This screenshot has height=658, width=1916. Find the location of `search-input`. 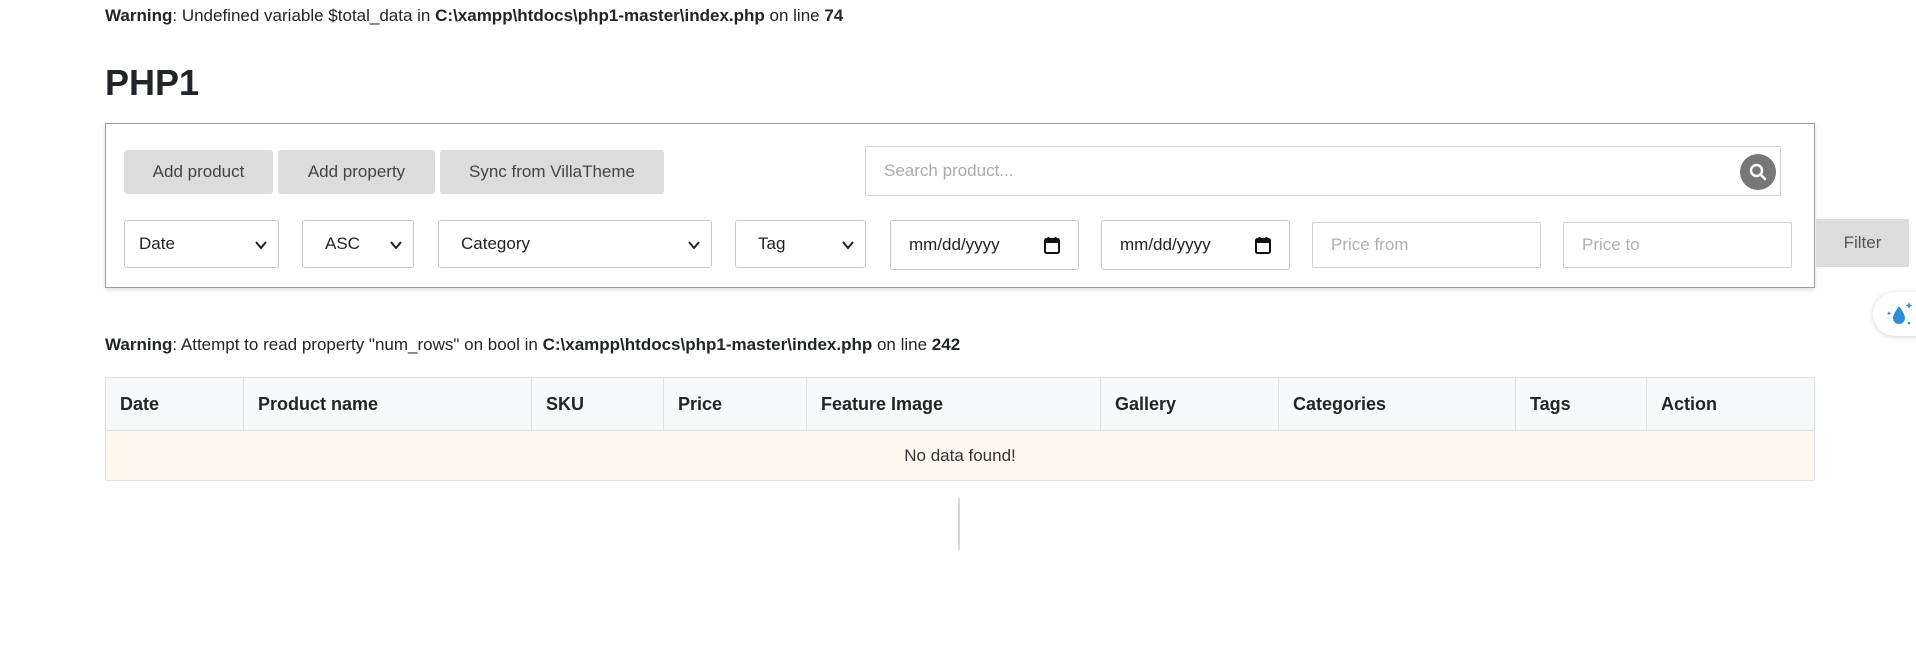

search-input is located at coordinates (1323, 171).